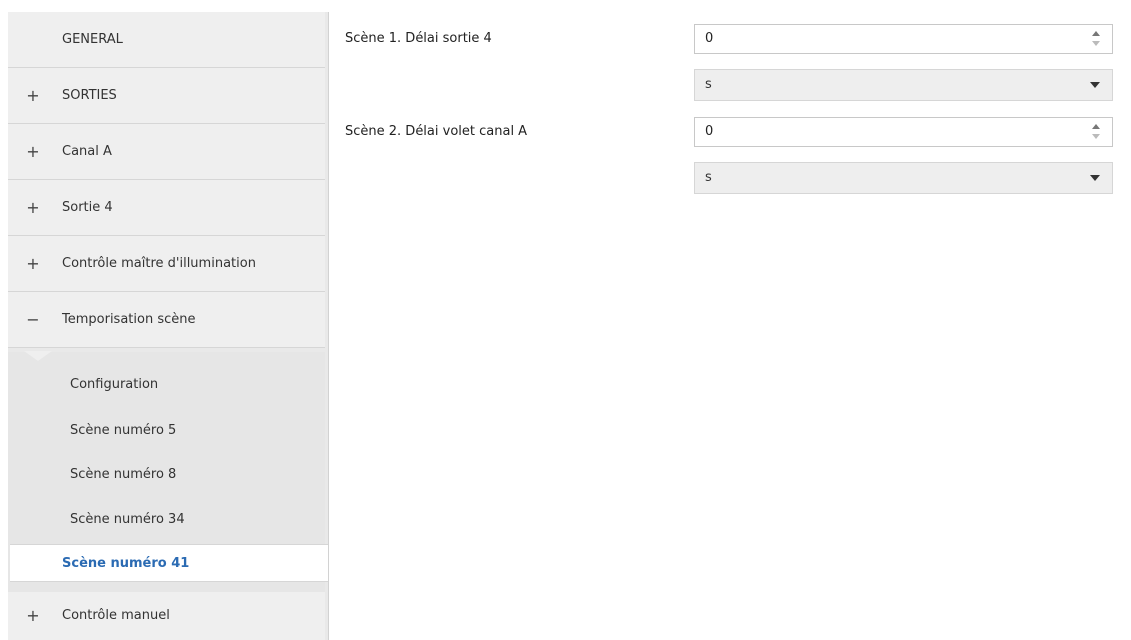 The image size is (1131, 640). I want to click on expand-icon, so click(33, 40).